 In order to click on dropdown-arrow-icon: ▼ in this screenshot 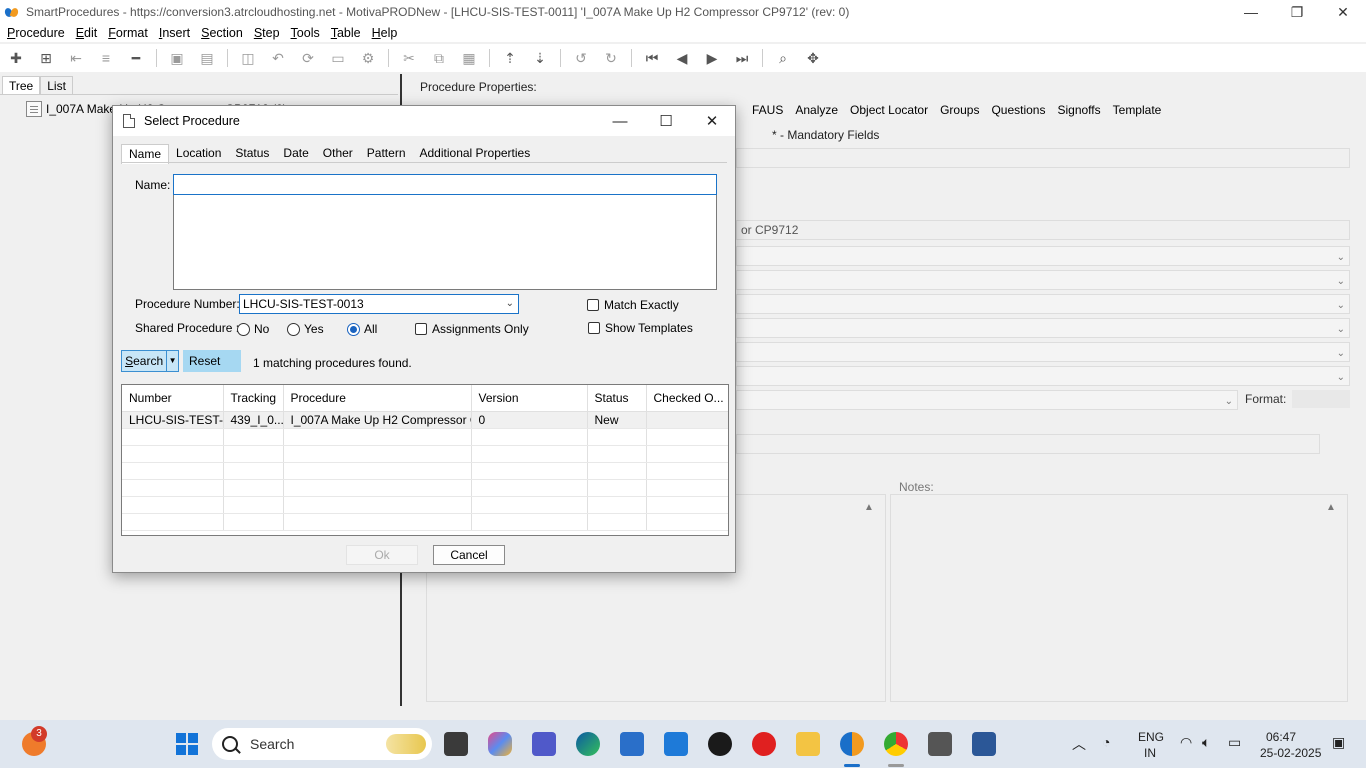, I will do `click(172, 361)`.